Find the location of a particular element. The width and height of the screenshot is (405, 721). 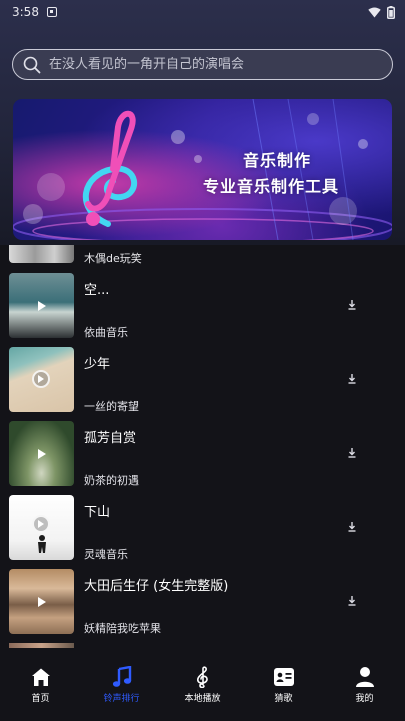

nav-label: 猜歌 is located at coordinates (283, 699).